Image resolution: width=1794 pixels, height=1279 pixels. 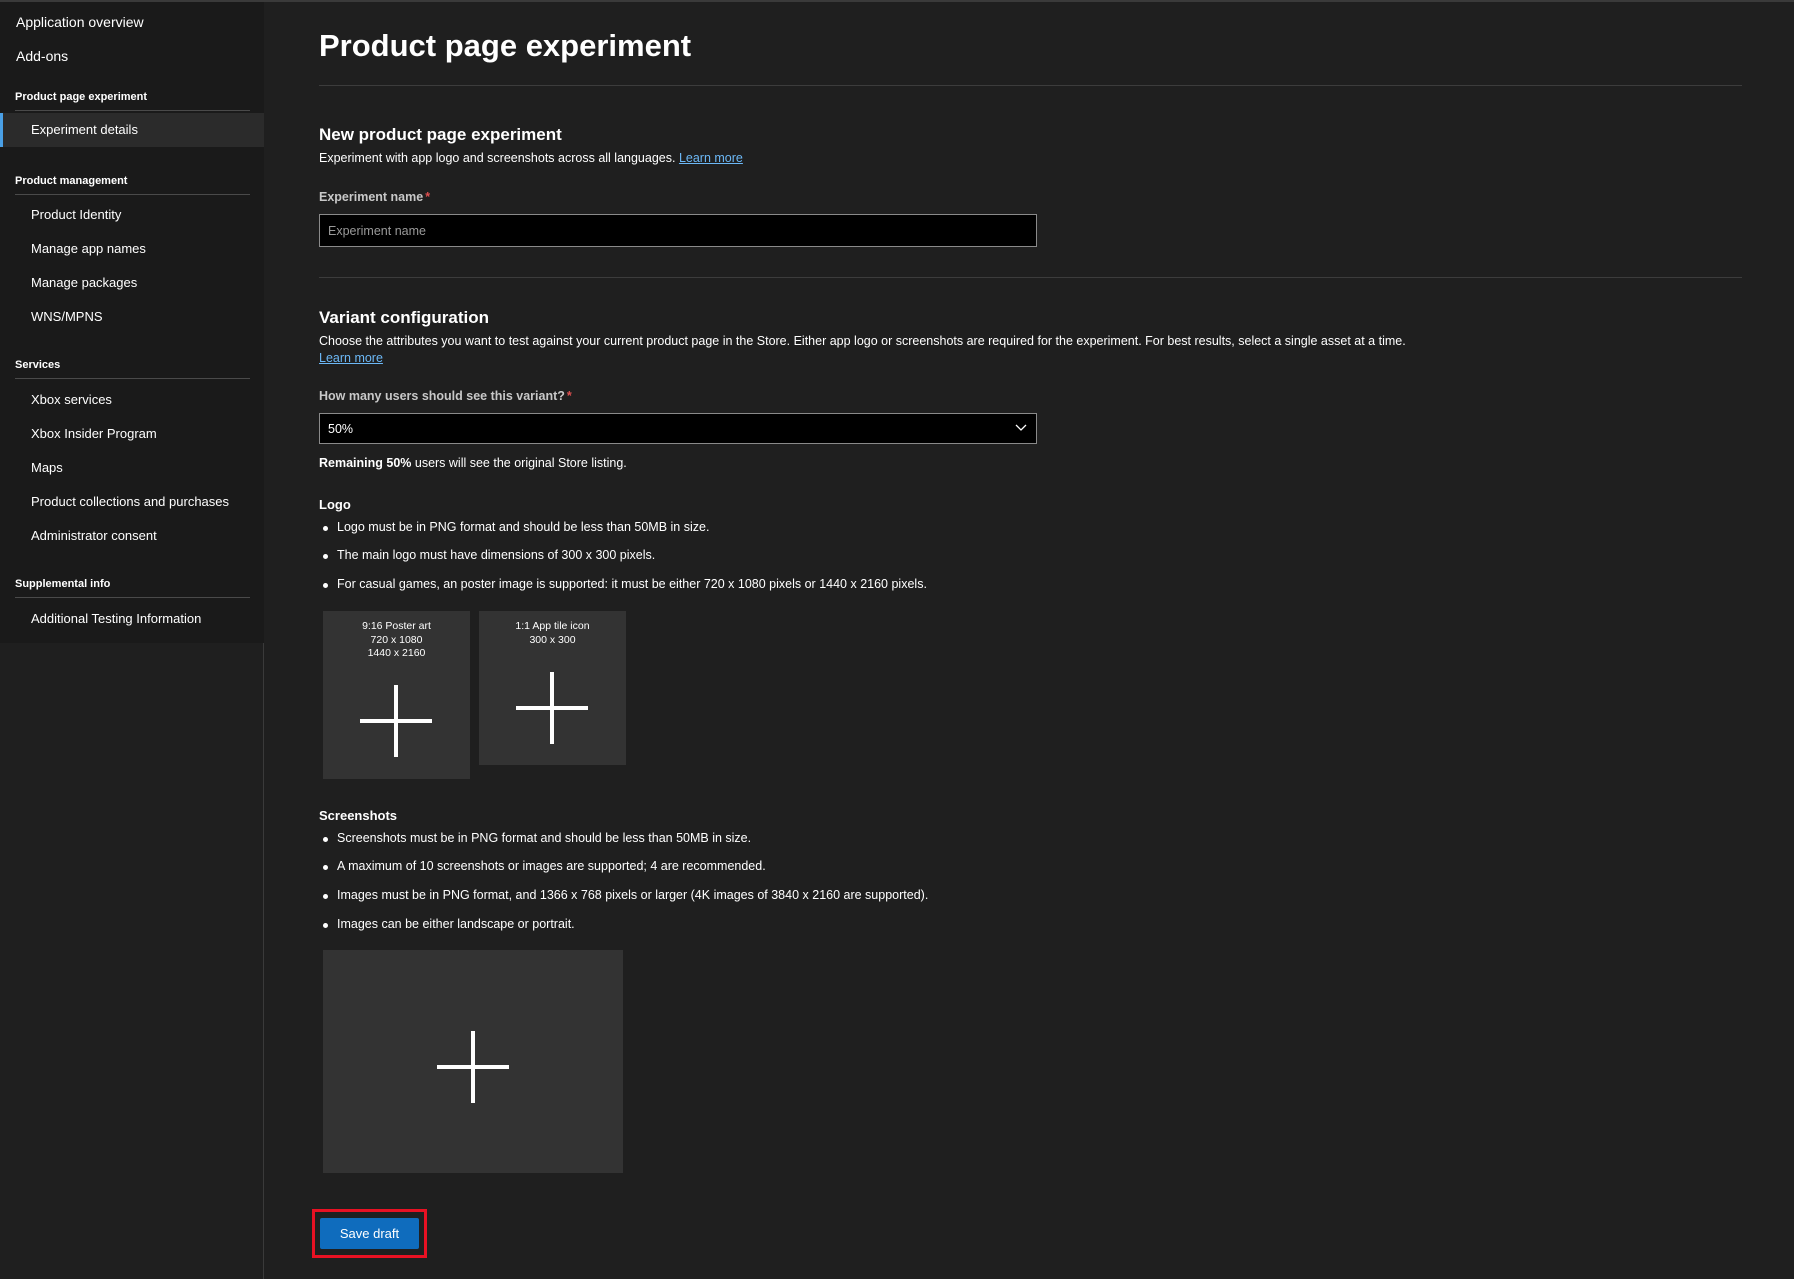 What do you see at coordinates (396, 626) in the screenshot?
I see `tile-caption-line: 9:16 Poster art` at bounding box center [396, 626].